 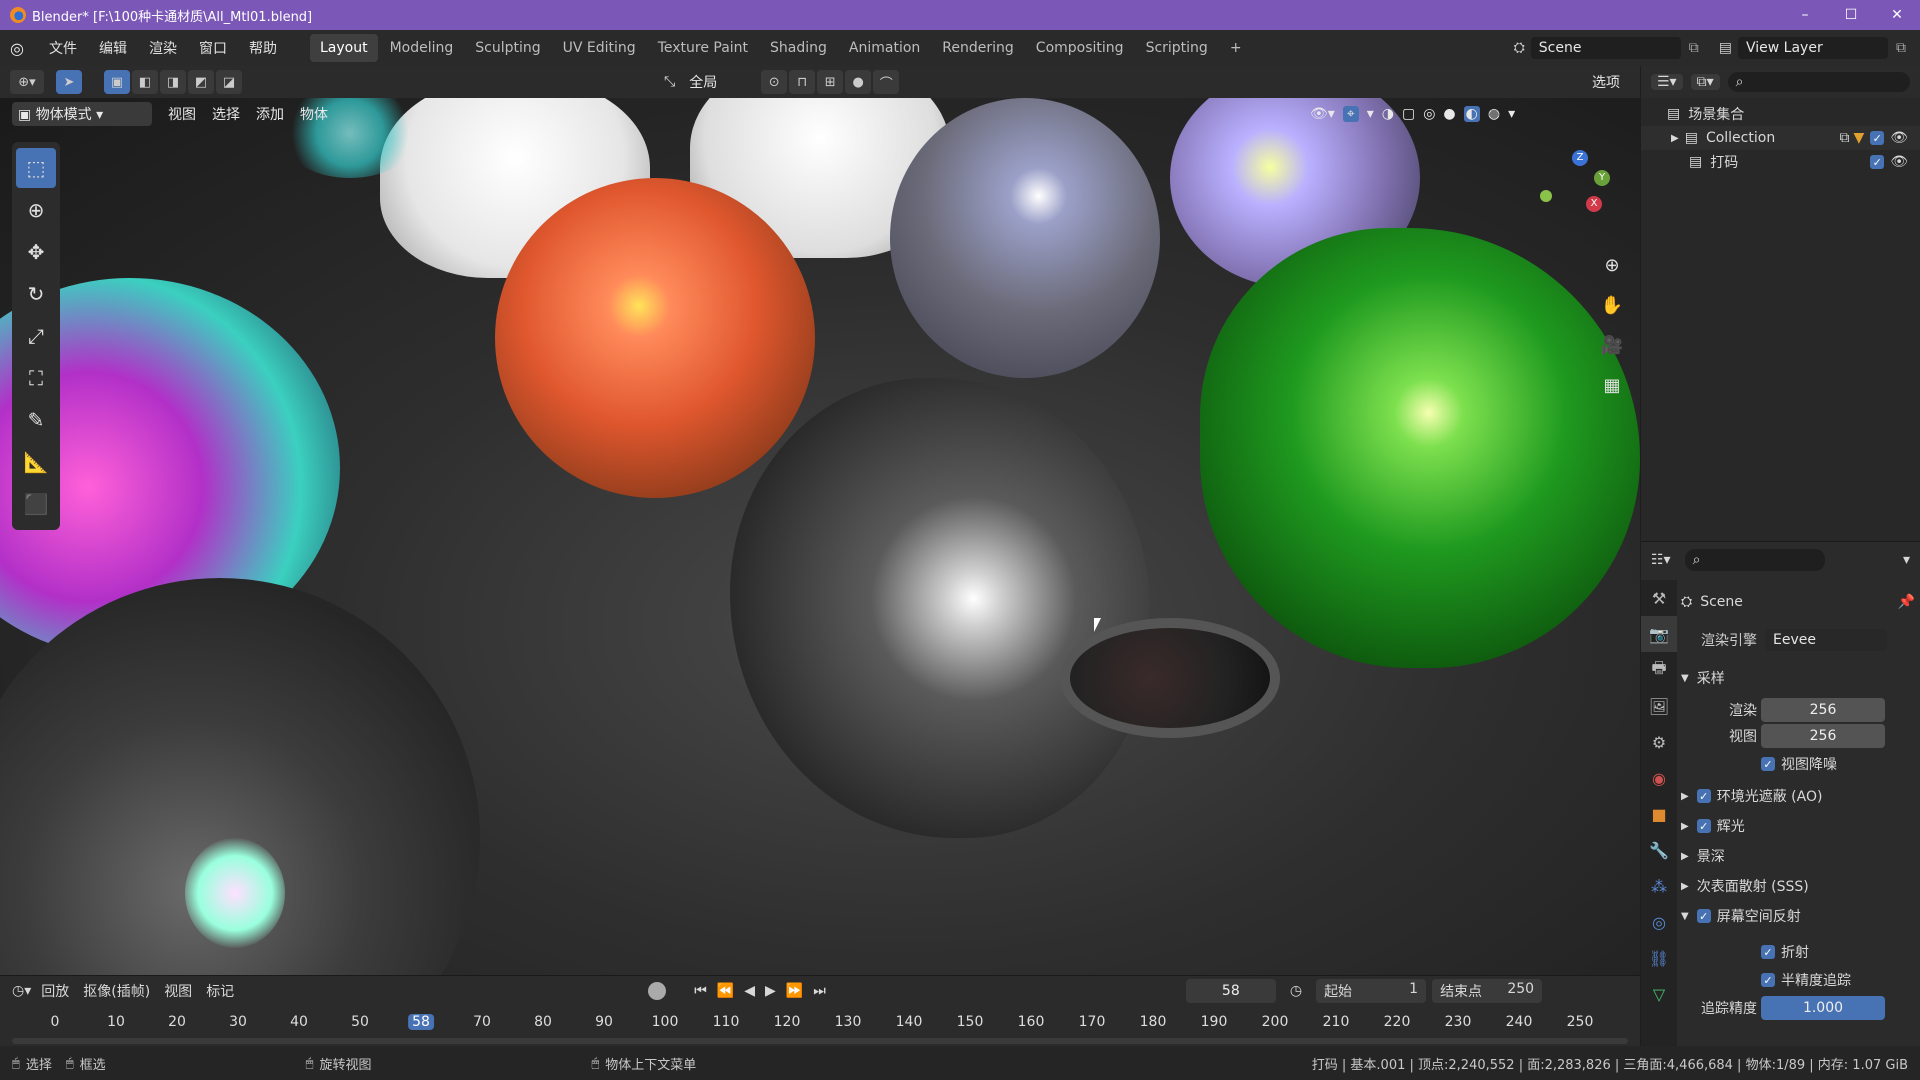 What do you see at coordinates (36, 336) in the screenshot?
I see `scale-tool-icon: ⤢` at bounding box center [36, 336].